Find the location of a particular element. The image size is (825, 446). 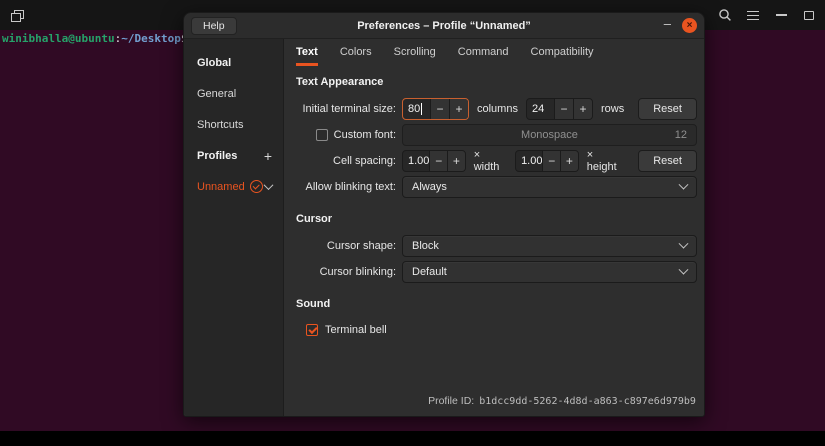

blinking-text-row: Allow blinking text: Always is located at coordinates (496, 187).